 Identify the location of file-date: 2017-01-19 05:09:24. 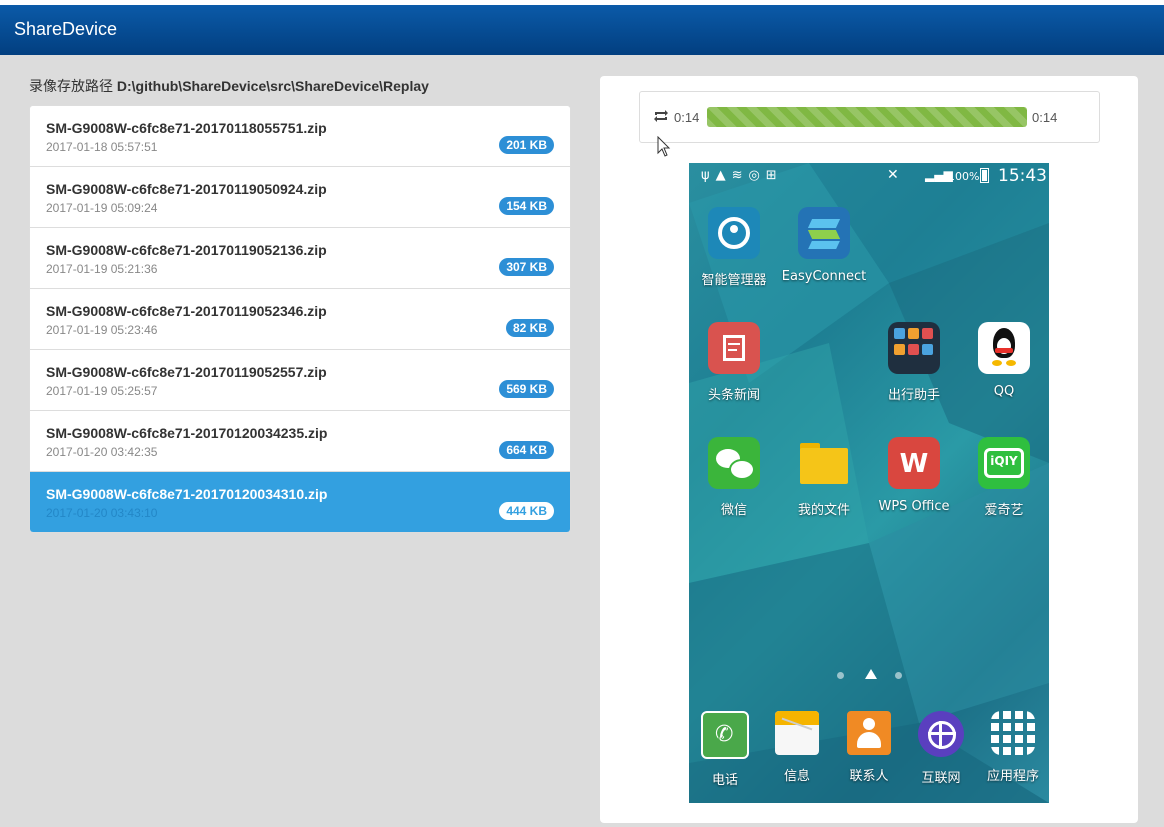
(102, 208).